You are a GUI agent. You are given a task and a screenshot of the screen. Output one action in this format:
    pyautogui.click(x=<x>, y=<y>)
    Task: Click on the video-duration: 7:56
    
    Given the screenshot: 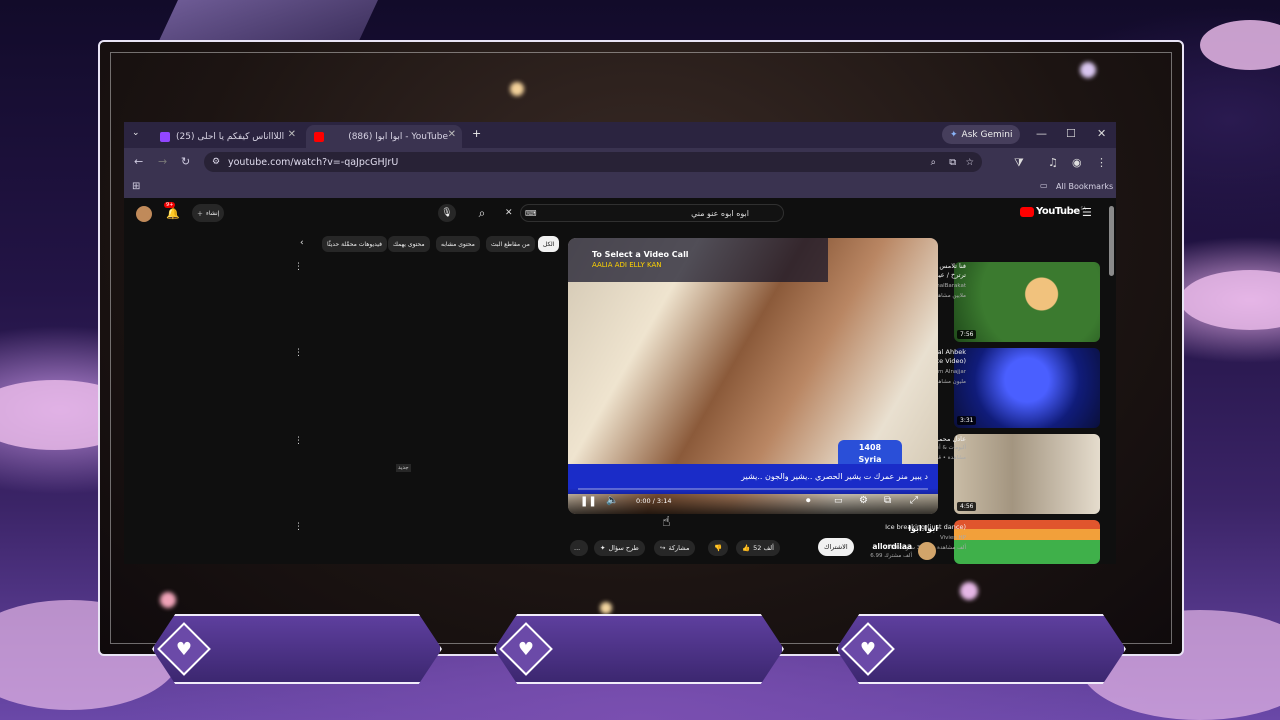 What is the action you would take?
    pyautogui.click(x=967, y=334)
    